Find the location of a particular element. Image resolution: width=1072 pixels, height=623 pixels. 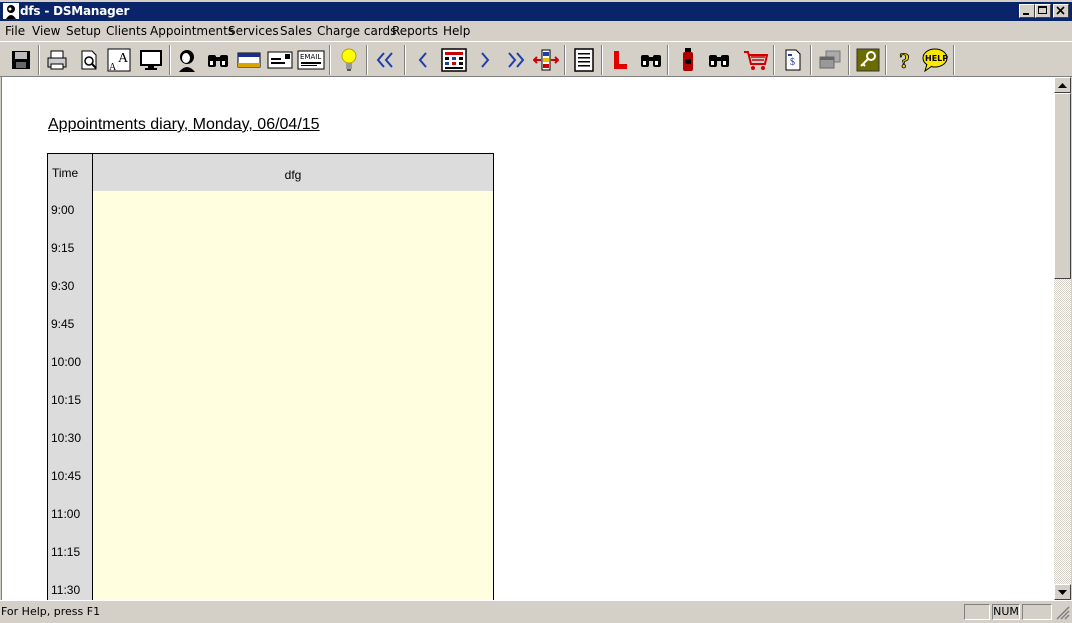

maximize-button is located at coordinates (1043, 11).